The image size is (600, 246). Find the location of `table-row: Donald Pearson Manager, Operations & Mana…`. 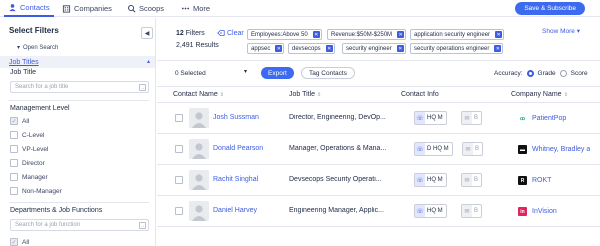

table-row: Donald Pearson Manager, Operations & Mana… is located at coordinates (378, 149).